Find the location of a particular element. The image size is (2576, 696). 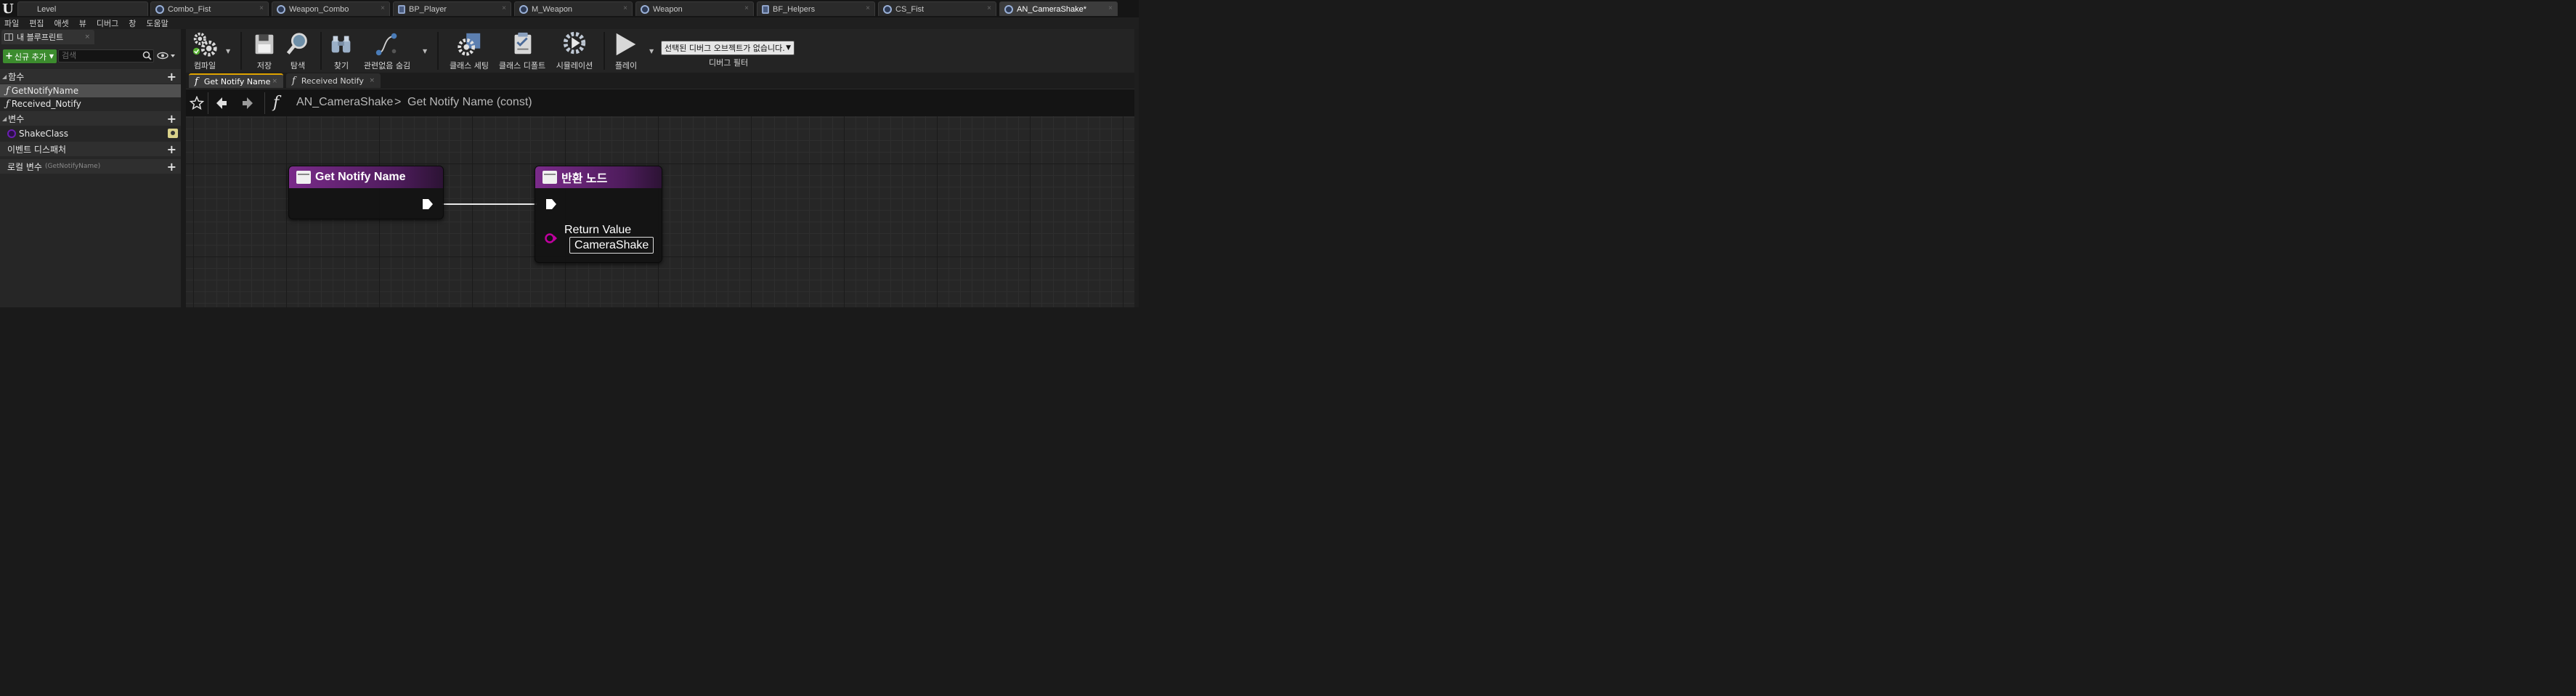

function-item-received-notify: ƒ Received_Notify is located at coordinates (91, 103).